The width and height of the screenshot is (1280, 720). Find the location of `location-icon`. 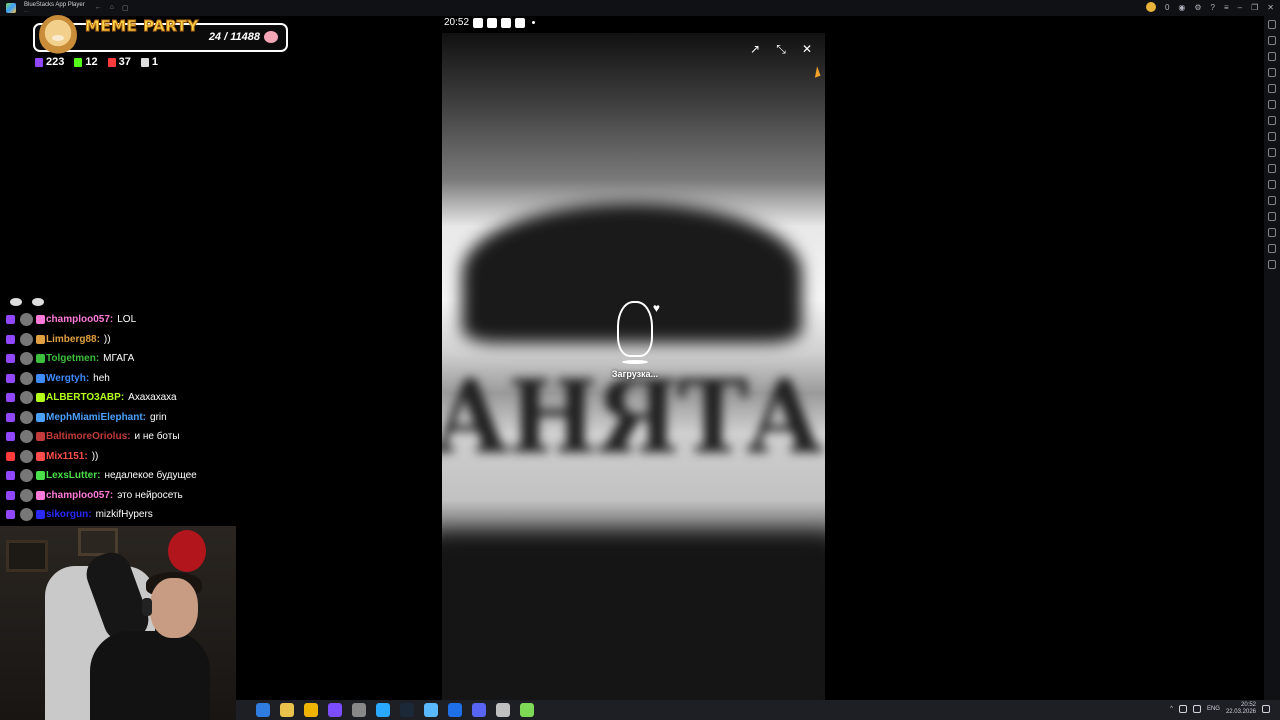

location-icon is located at coordinates (1272, 168).